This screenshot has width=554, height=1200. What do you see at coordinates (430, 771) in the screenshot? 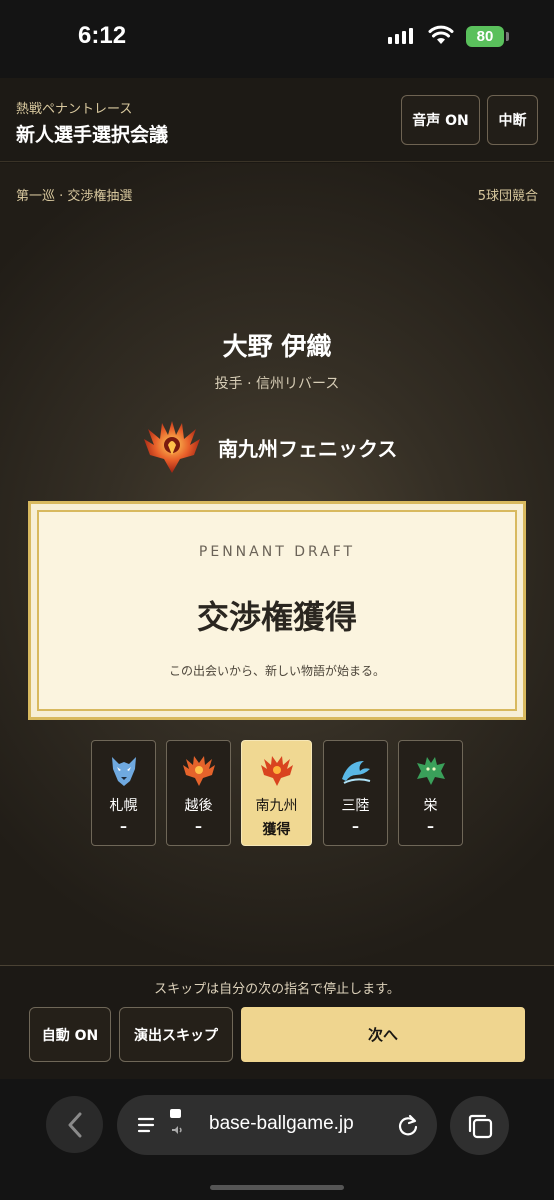
I see `dragon-icon` at bounding box center [430, 771].